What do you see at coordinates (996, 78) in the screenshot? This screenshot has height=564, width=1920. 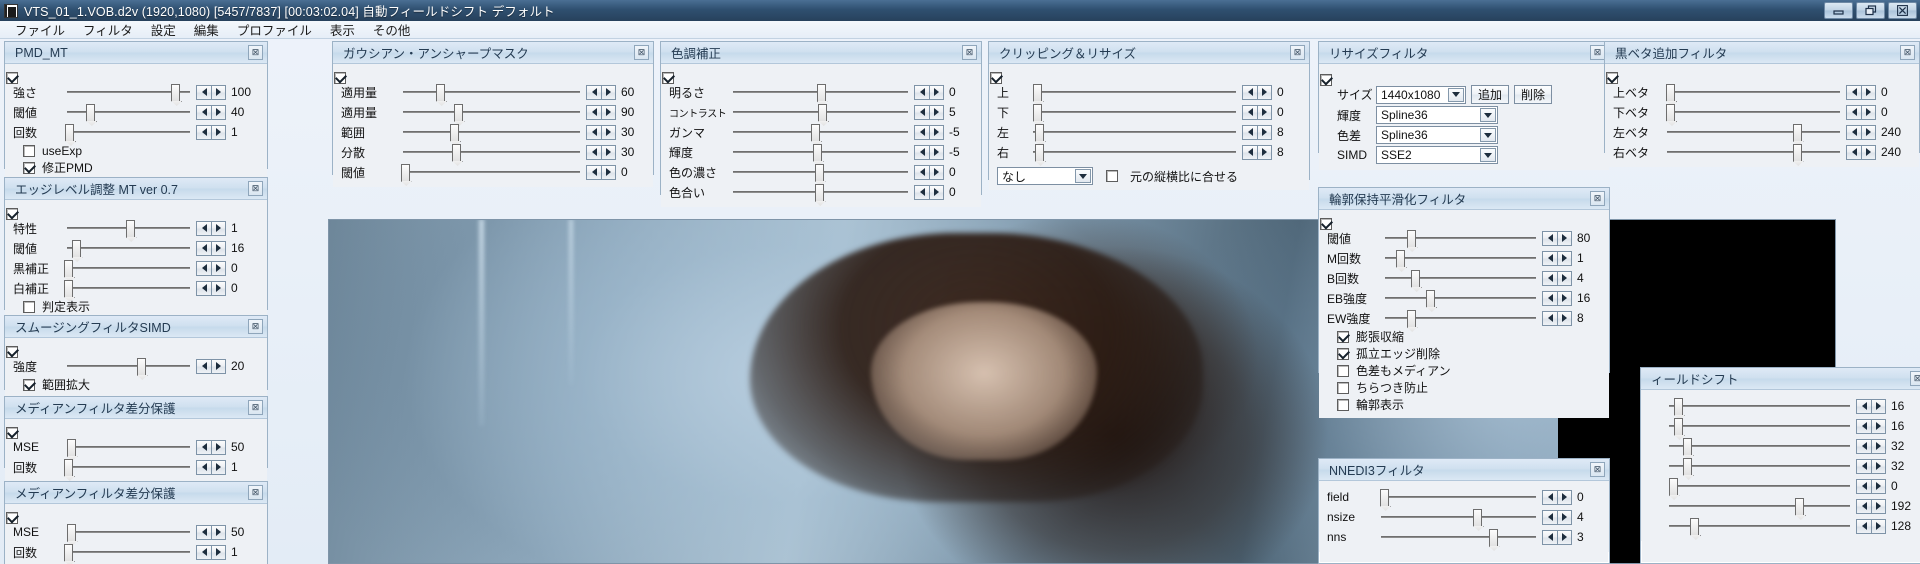 I see `panel-enable-checkbox` at bounding box center [996, 78].